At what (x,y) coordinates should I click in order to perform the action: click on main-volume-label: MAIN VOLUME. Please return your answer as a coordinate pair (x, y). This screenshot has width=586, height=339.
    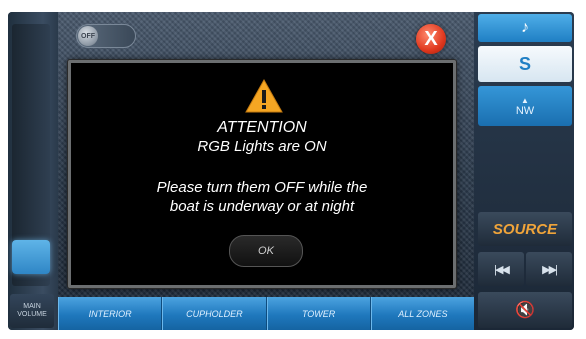
    Looking at the image, I should click on (32, 311).